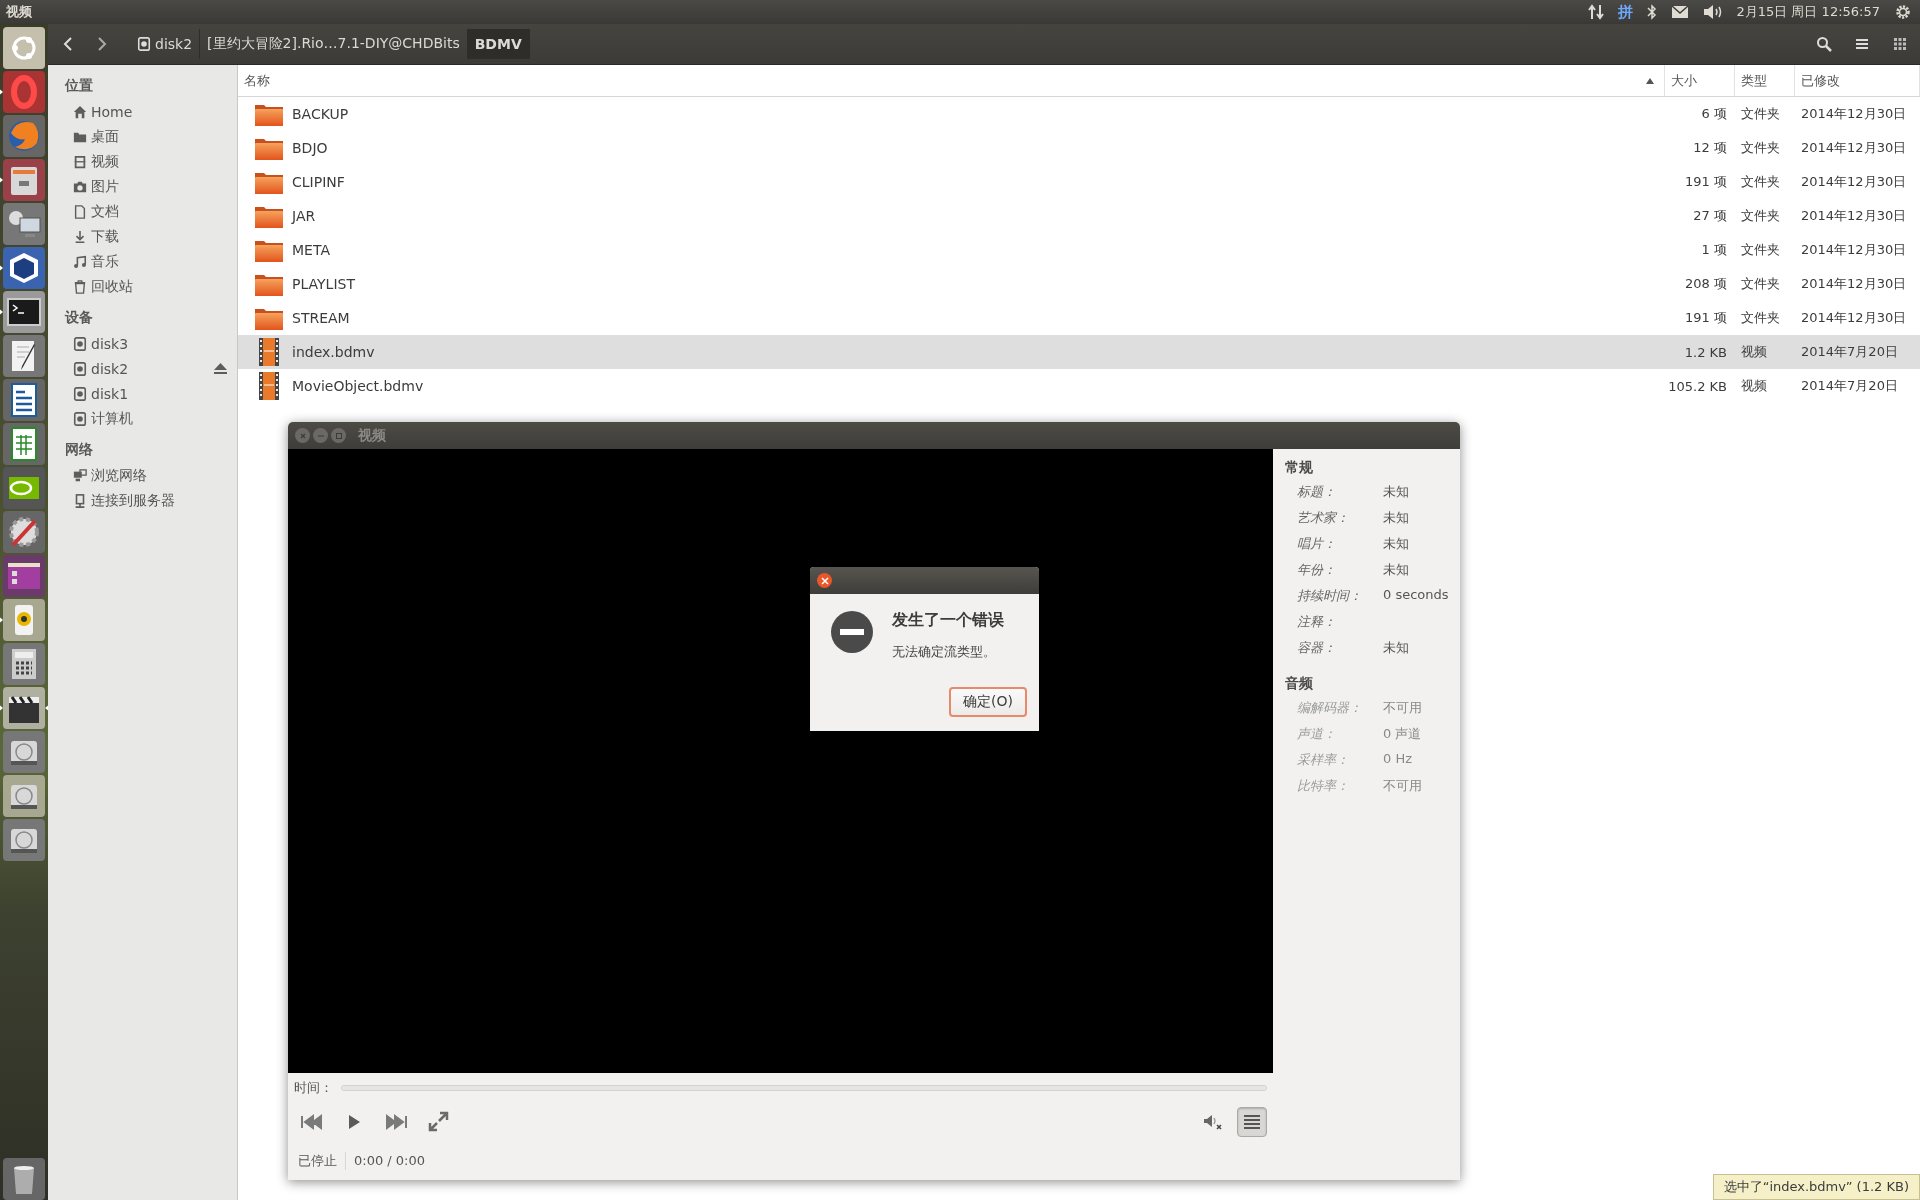 The width and height of the screenshot is (1920, 1200). Describe the element at coordinates (24, 487) in the screenshot. I see `eye-logo-icon` at that location.